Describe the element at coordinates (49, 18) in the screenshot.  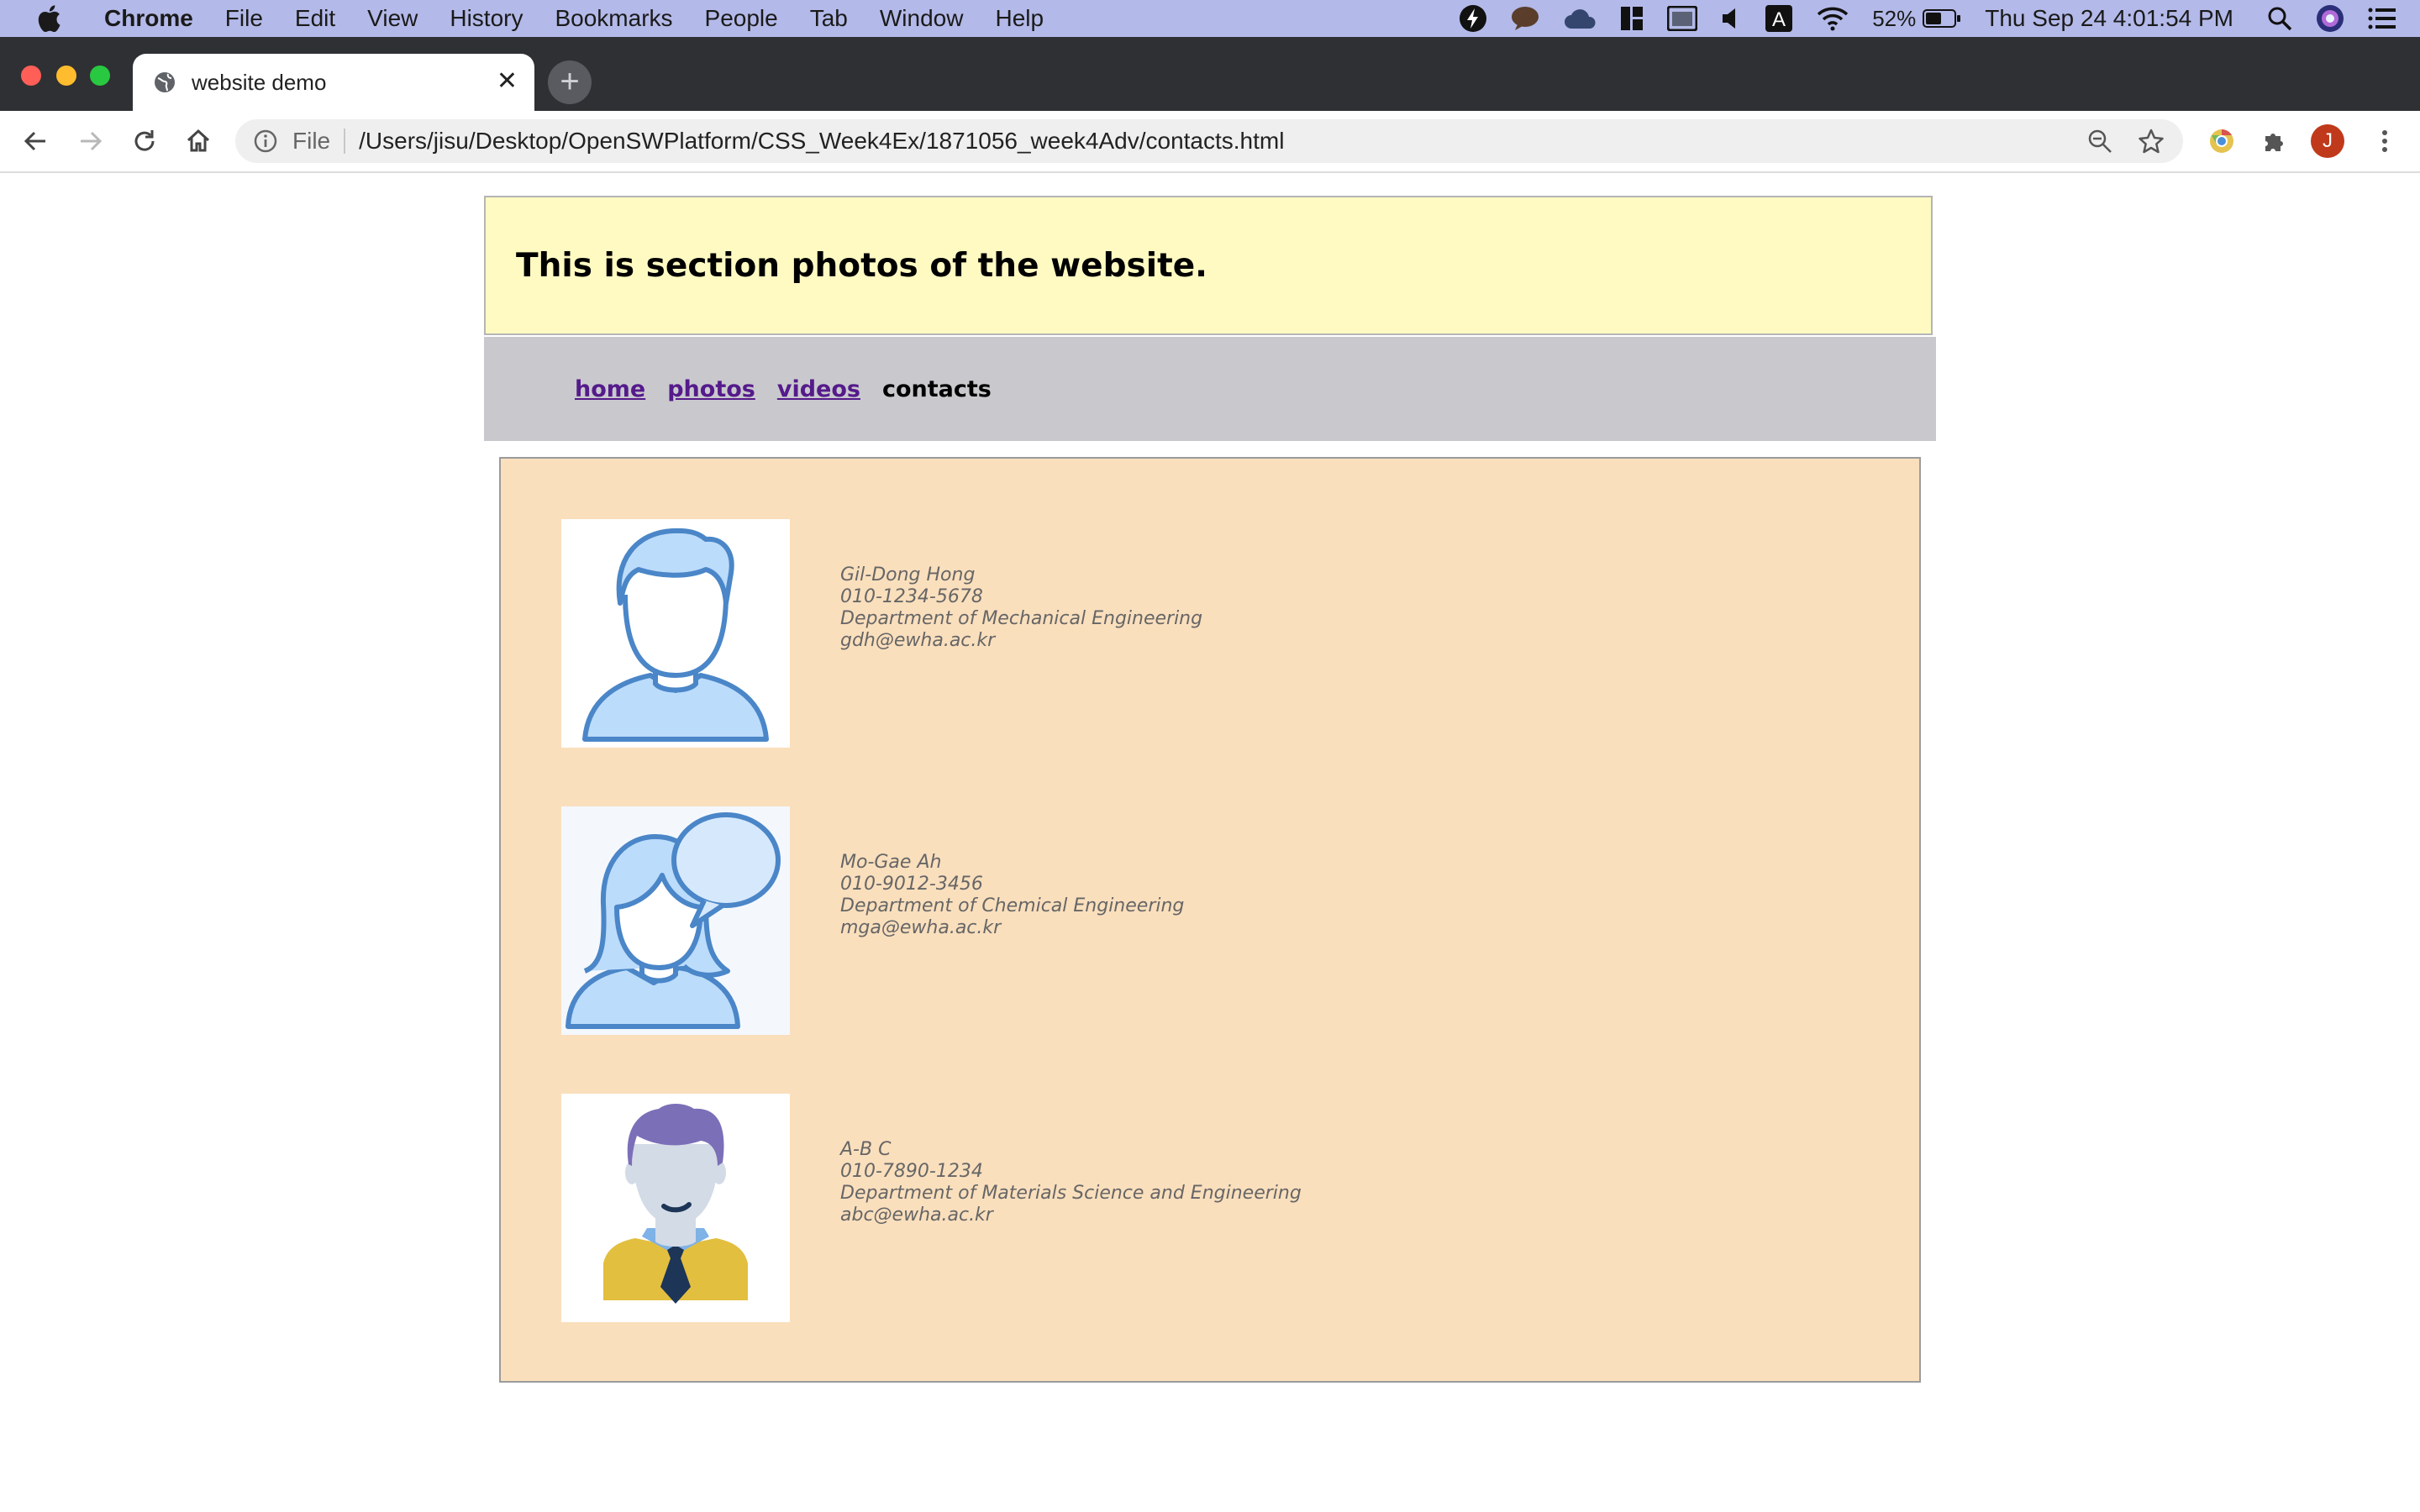
I see `apple-menu-icon` at that location.